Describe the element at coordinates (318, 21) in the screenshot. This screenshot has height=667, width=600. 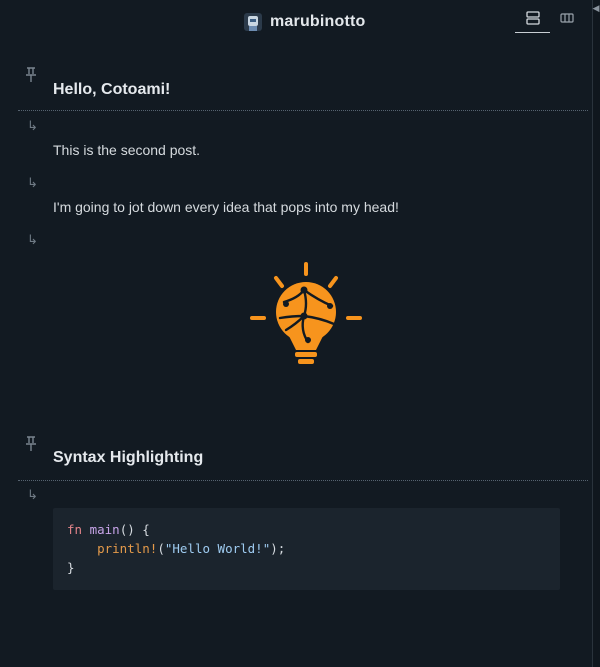
I see `page-title: marubinotto` at that location.